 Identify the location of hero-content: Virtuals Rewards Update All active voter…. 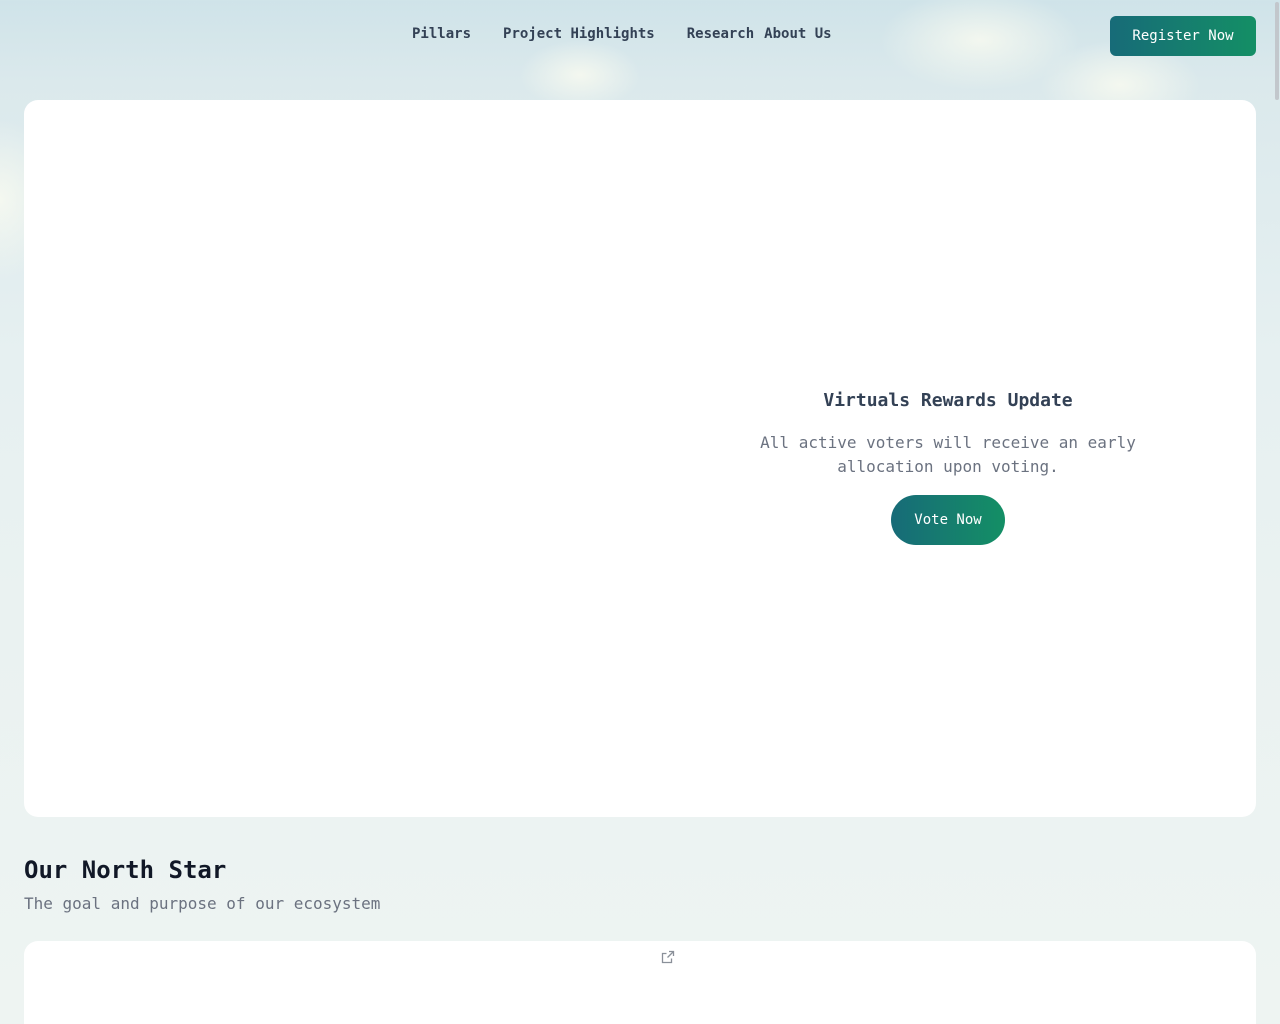
(948, 467).